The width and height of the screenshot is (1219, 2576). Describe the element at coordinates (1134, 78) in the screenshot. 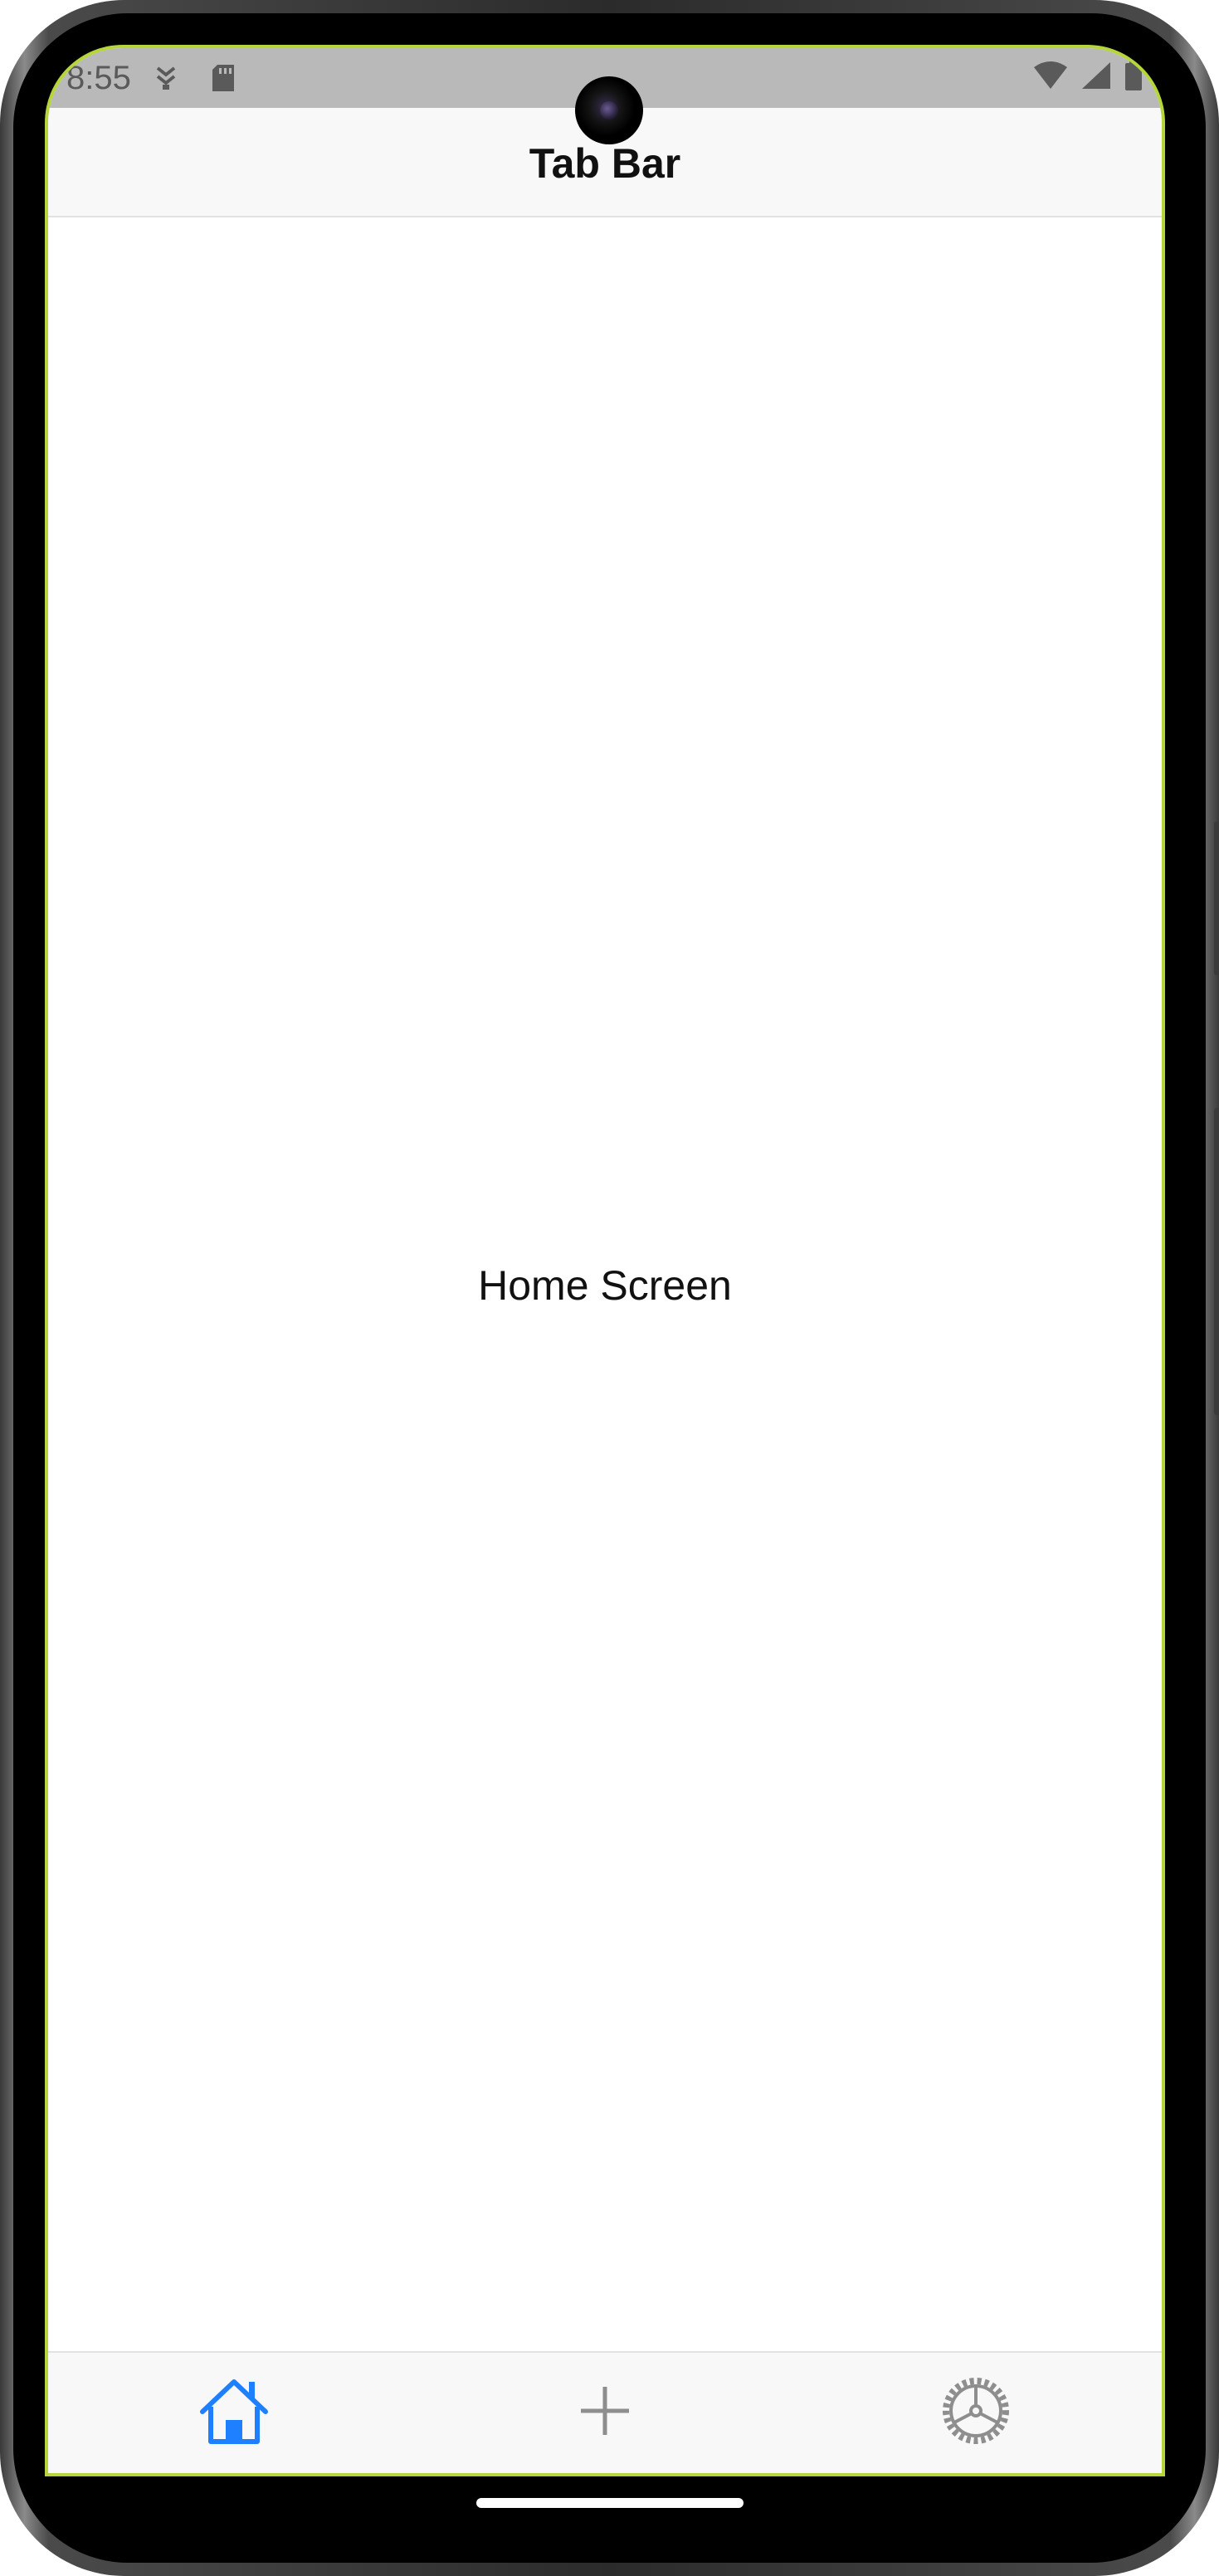

I see `battery-icon` at that location.